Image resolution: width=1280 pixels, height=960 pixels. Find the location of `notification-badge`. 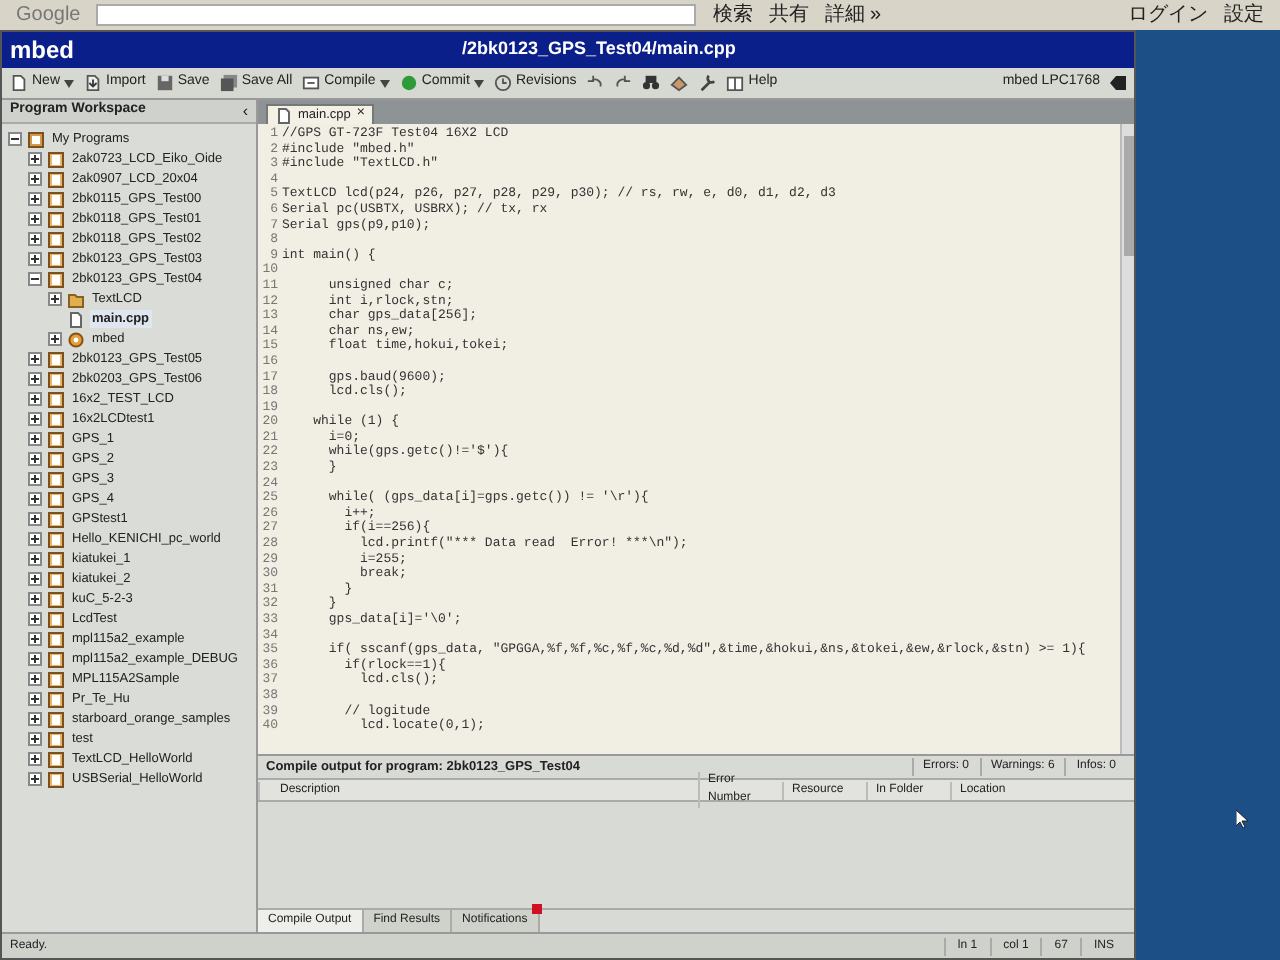

notification-badge is located at coordinates (536, 909).